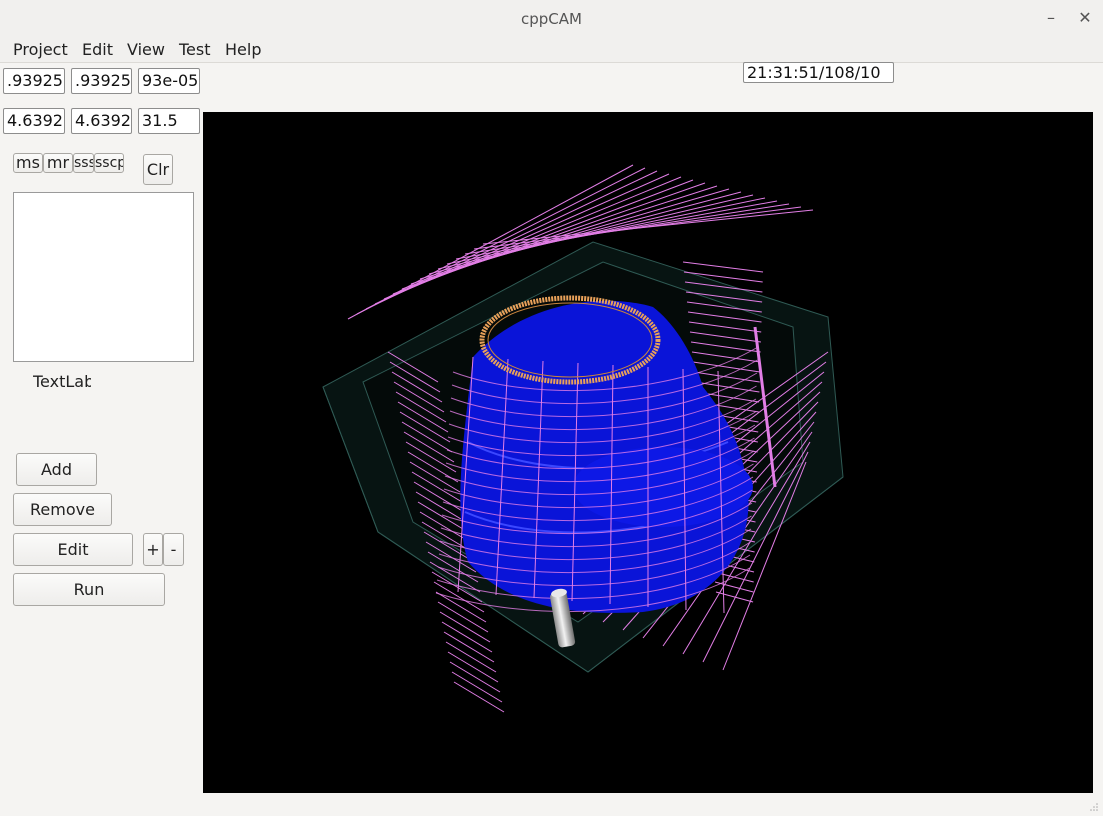 This screenshot has width=1103, height=816. Describe the element at coordinates (73, 549) in the screenshot. I see `edit-button: Edit` at that location.